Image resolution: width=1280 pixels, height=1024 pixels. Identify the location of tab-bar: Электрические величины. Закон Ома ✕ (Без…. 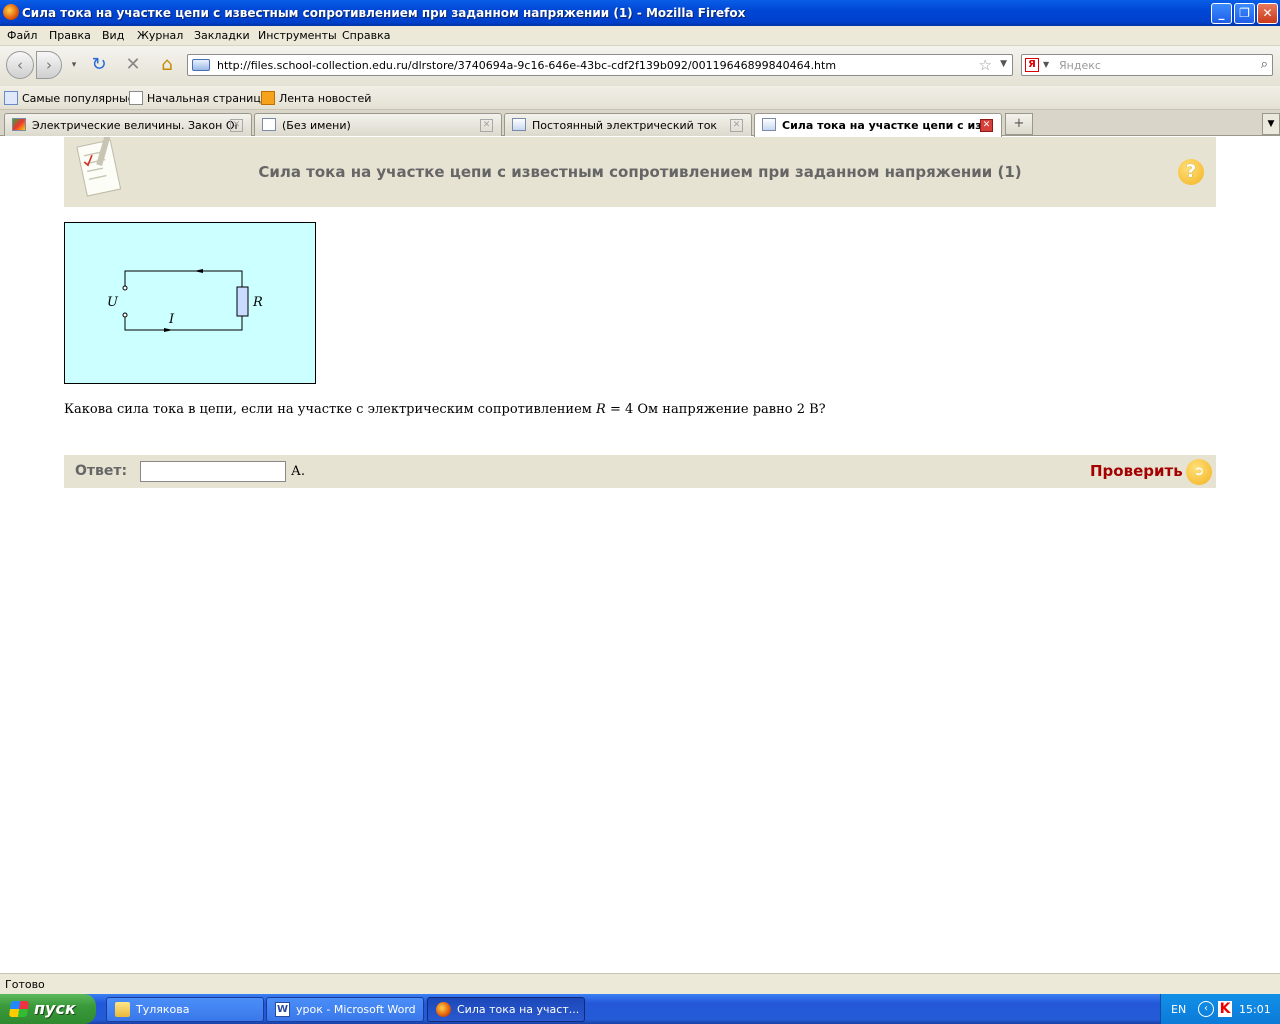
(640, 123).